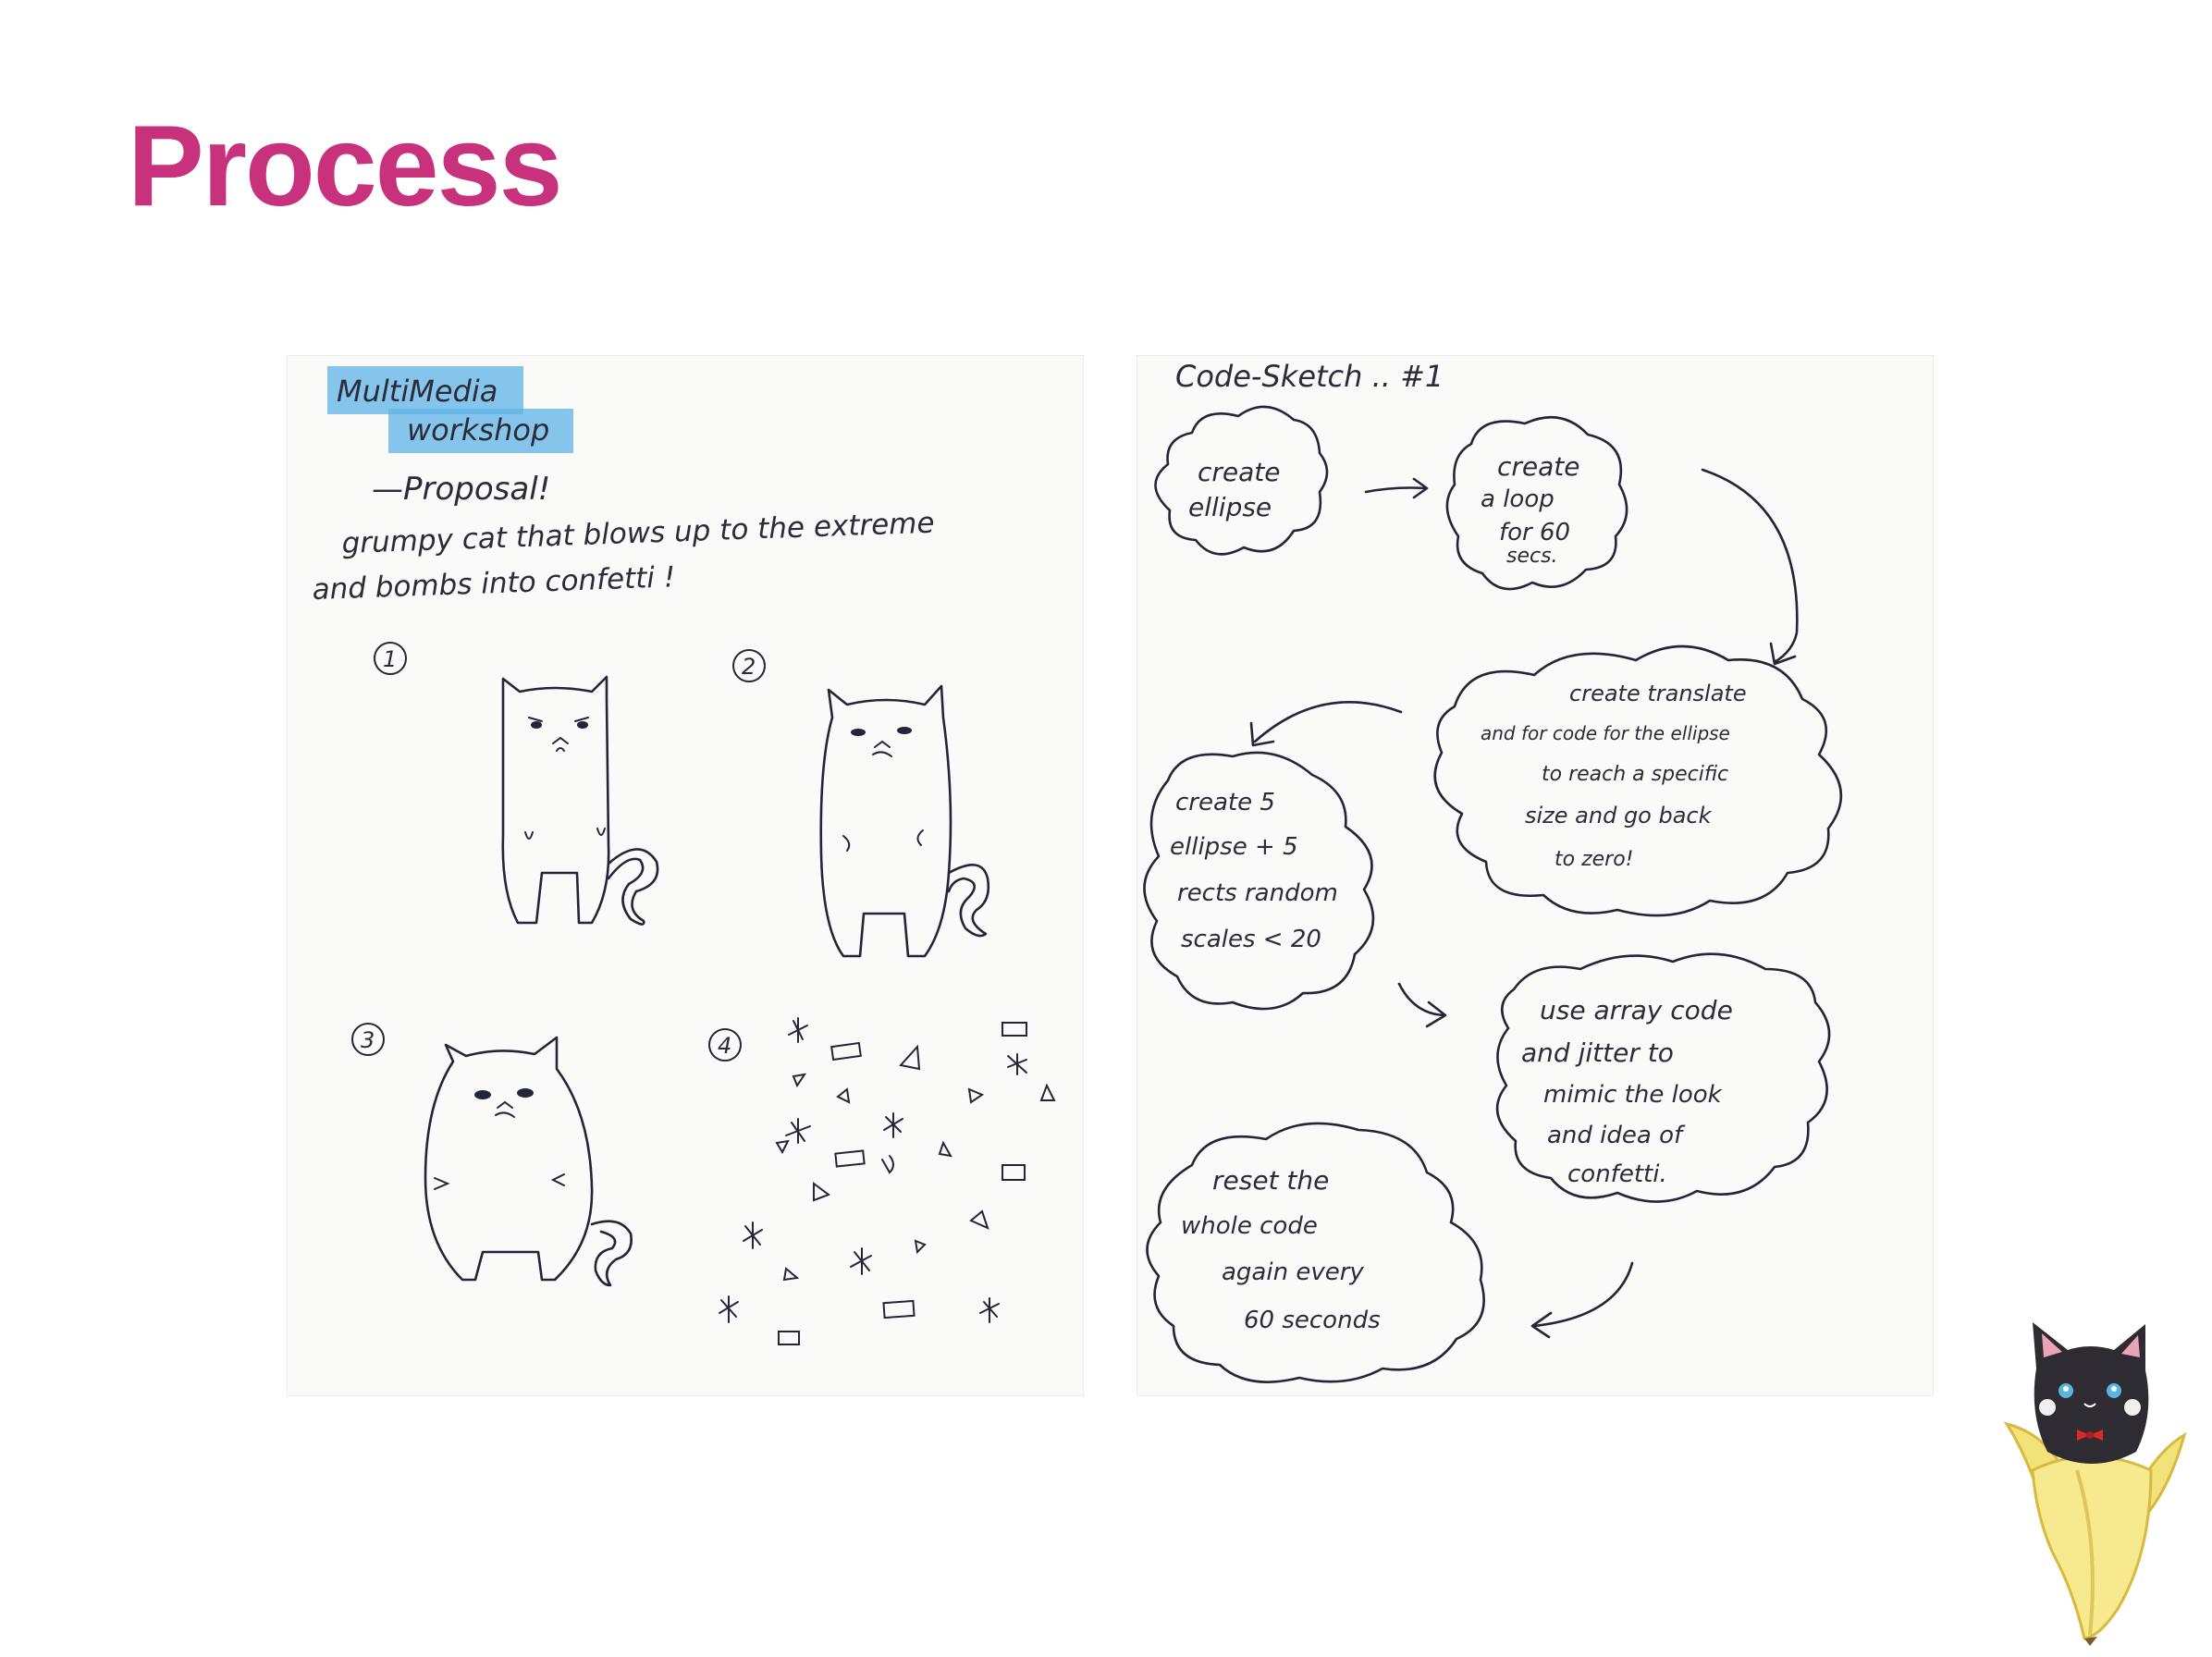  I want to click on cloud-2-line-2: a loop, so click(1518, 499).